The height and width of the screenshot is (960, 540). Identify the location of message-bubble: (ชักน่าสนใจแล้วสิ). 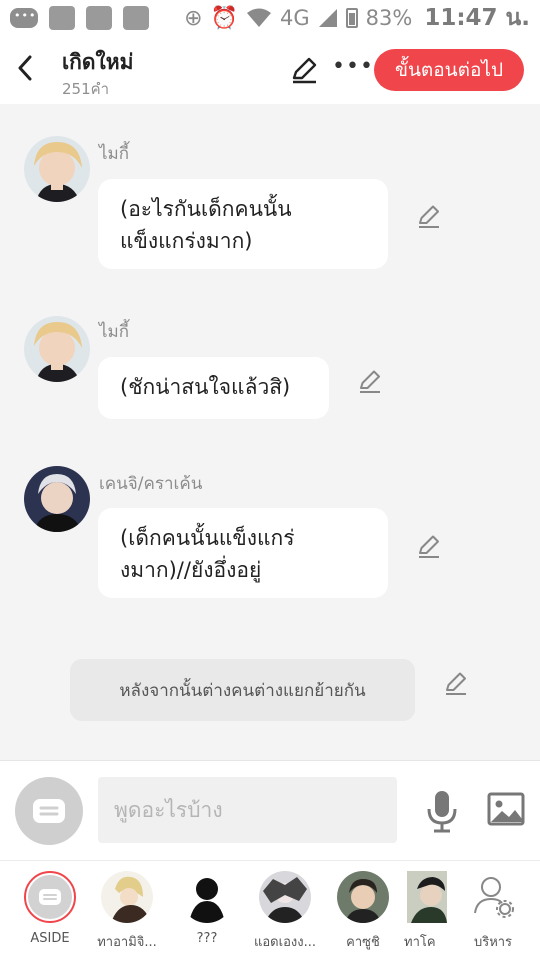
(213, 388).